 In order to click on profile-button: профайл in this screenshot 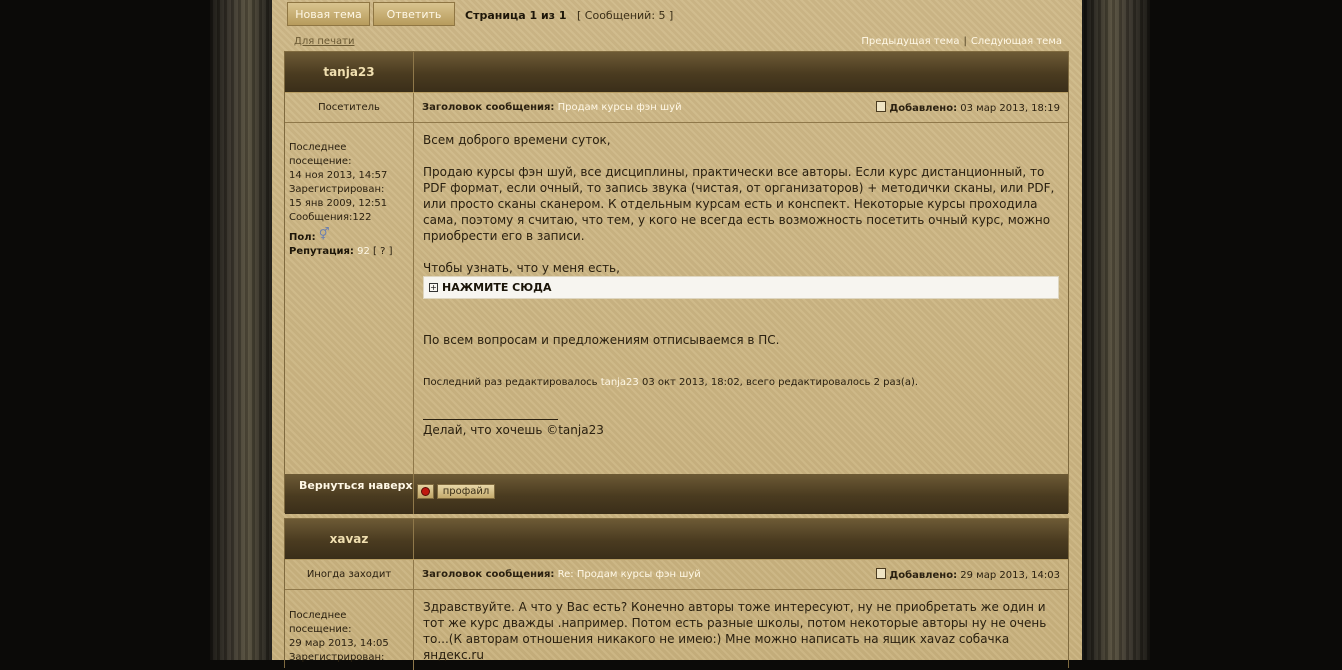, I will do `click(466, 491)`.